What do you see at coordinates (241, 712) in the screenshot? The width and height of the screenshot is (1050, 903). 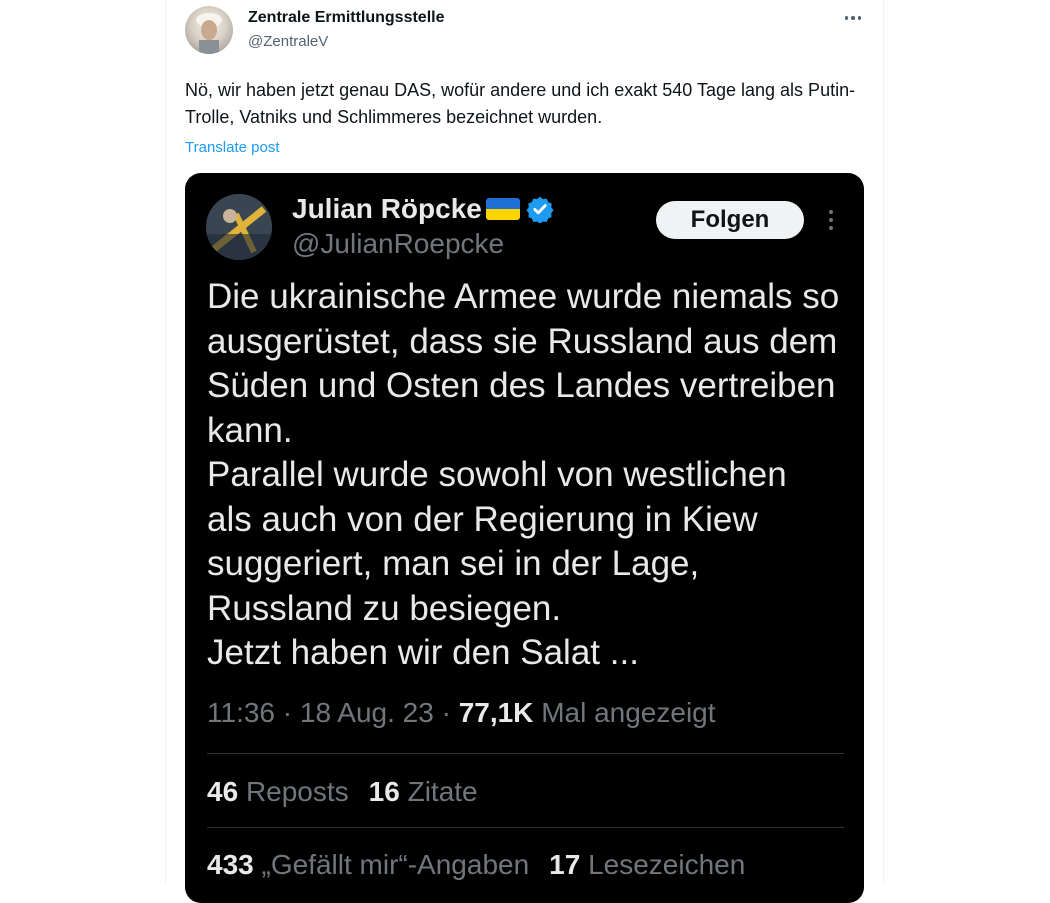 I see `post-time: 11:36` at bounding box center [241, 712].